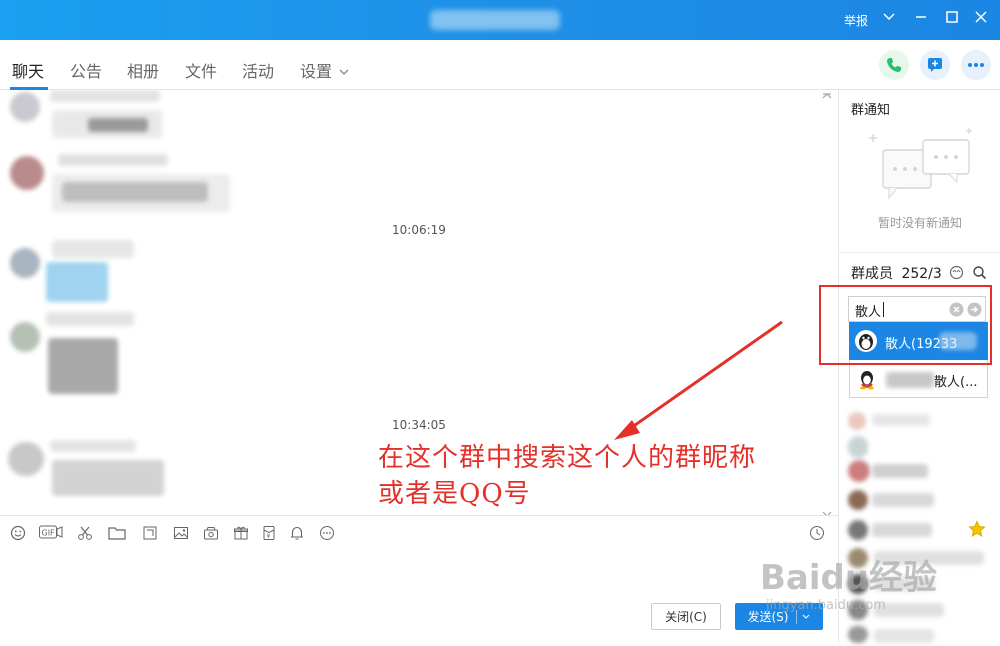 The height and width of the screenshot is (646, 1000). Describe the element at coordinates (896, 273) in the screenshot. I see `members-title: 群成员 252/3` at that location.